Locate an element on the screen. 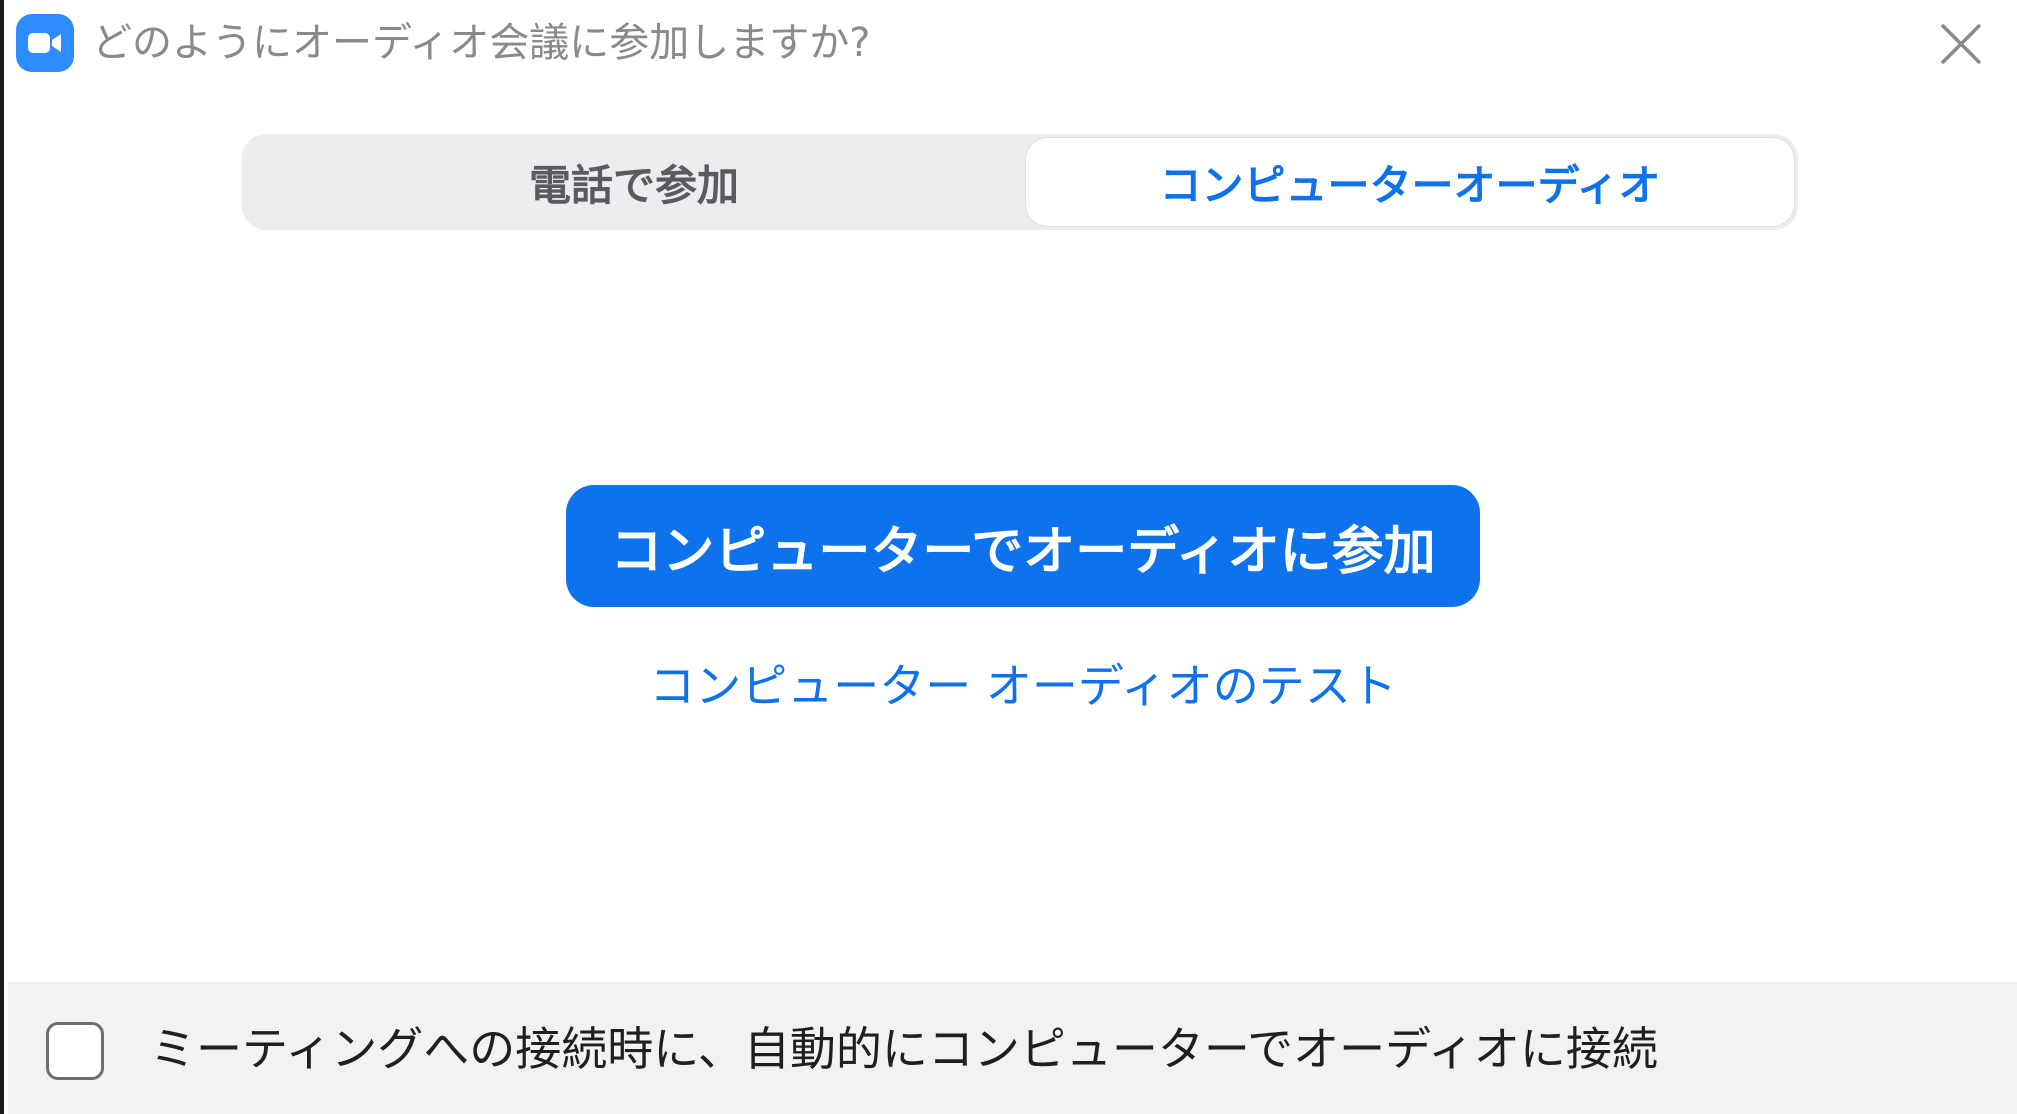 This screenshot has width=2017, height=1114. auto-connect-label: ミーティングへの接続時に、自動的にコンピューターでオーディオに接続 is located at coordinates (904, 1049).